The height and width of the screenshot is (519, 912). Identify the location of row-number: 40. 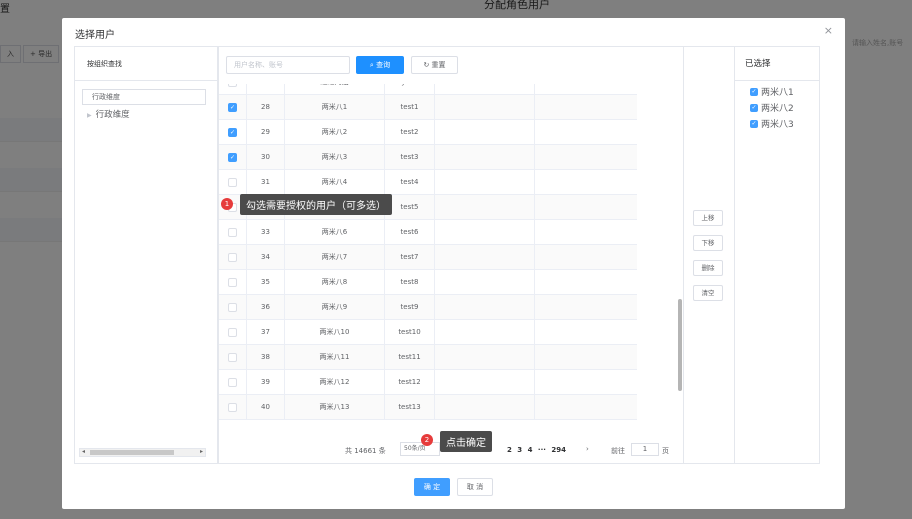
(266, 407).